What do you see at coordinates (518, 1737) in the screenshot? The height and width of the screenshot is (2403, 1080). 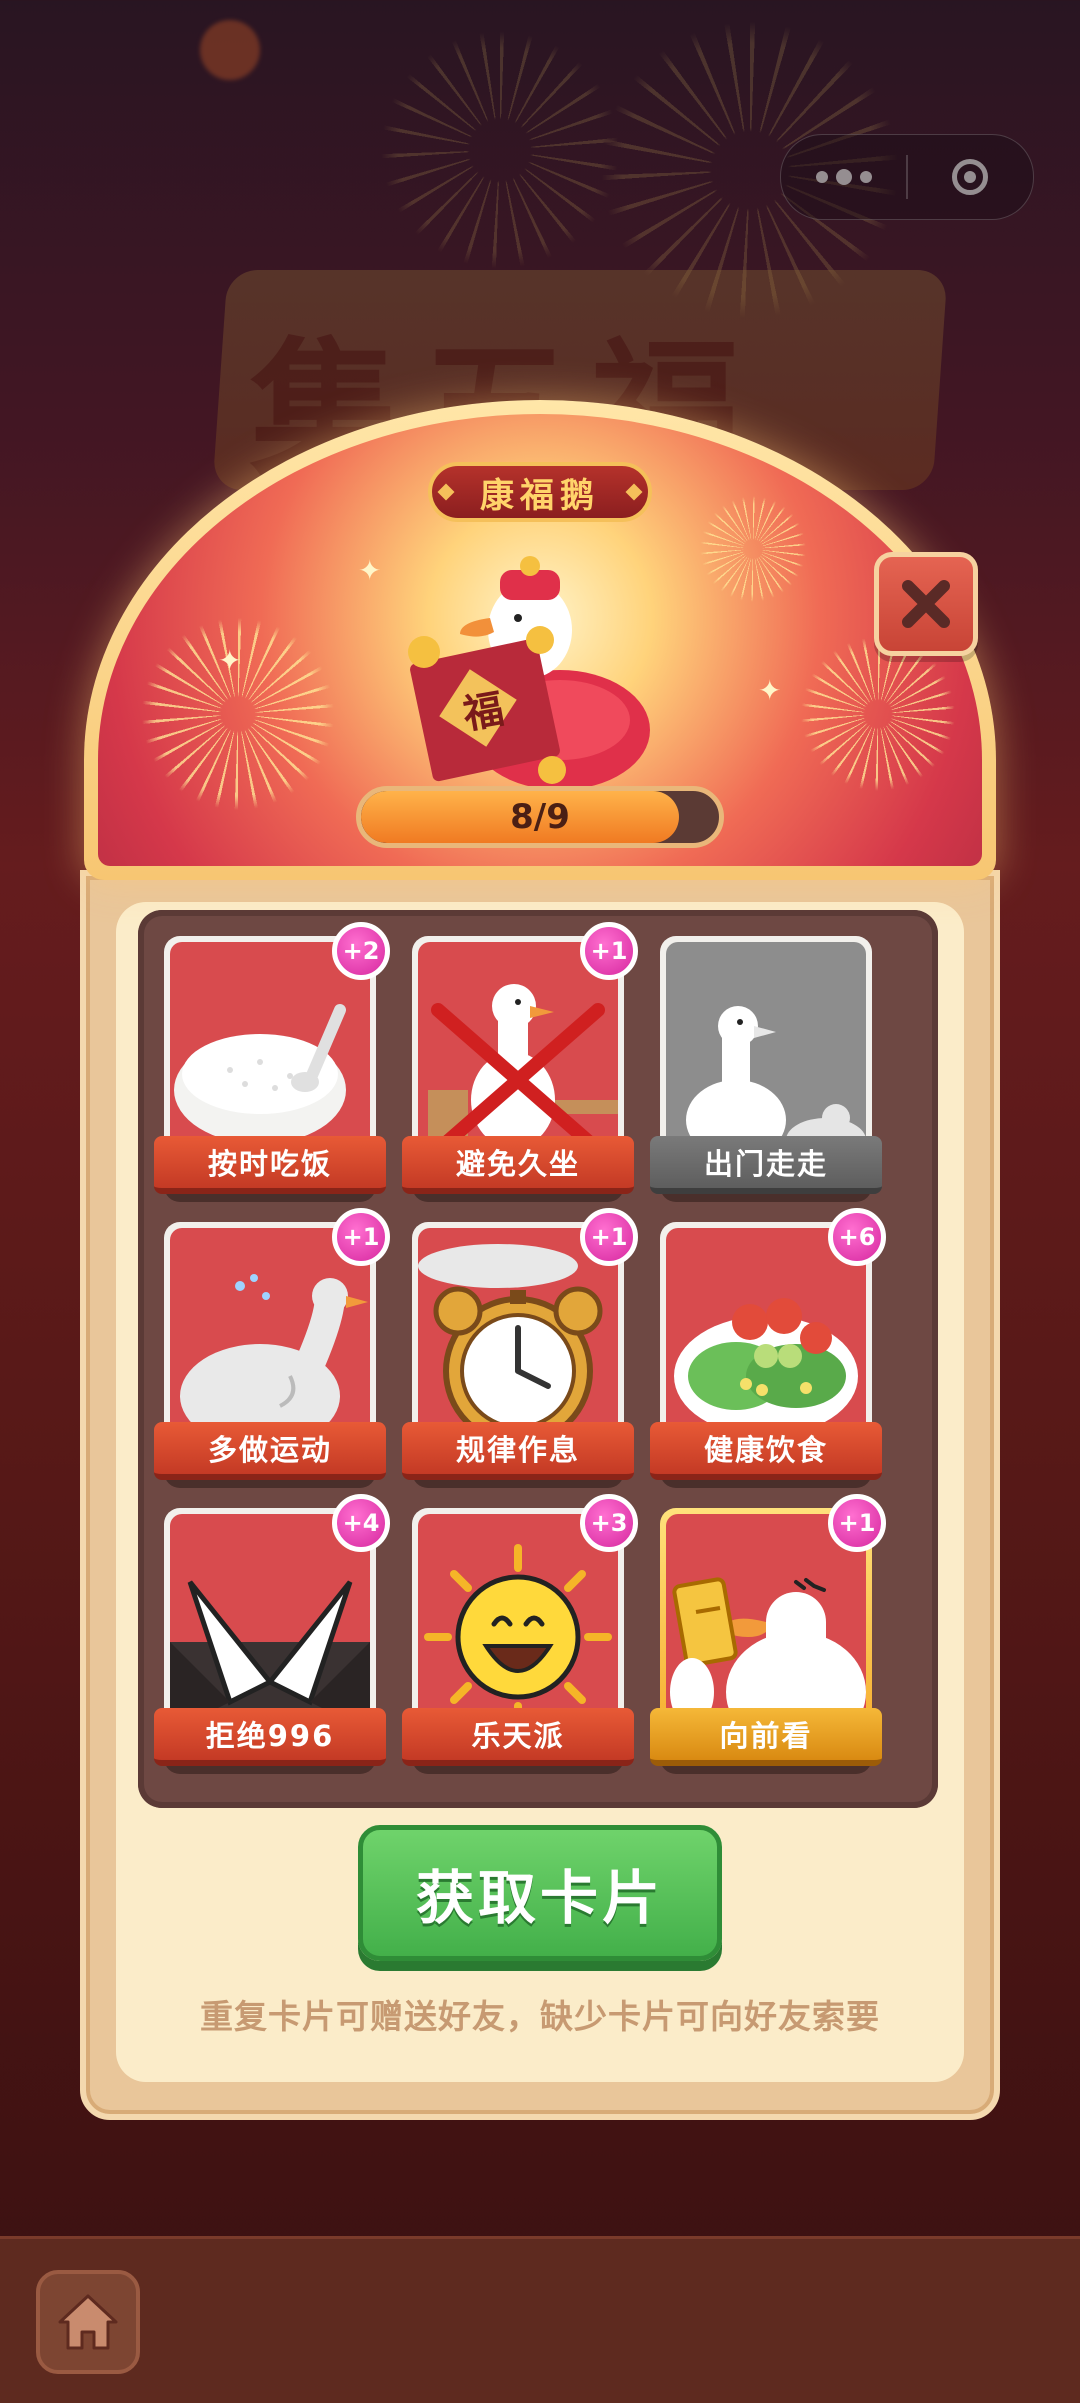 I see `card-label: 乐天派` at bounding box center [518, 1737].